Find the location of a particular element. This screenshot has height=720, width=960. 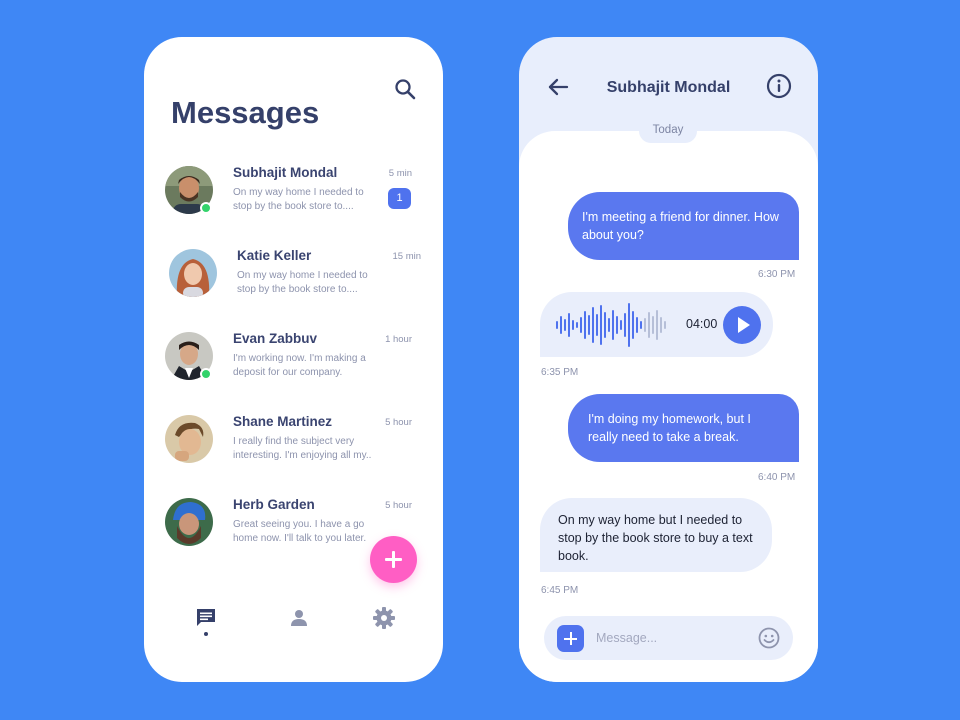

emoji-icon is located at coordinates (769, 638).